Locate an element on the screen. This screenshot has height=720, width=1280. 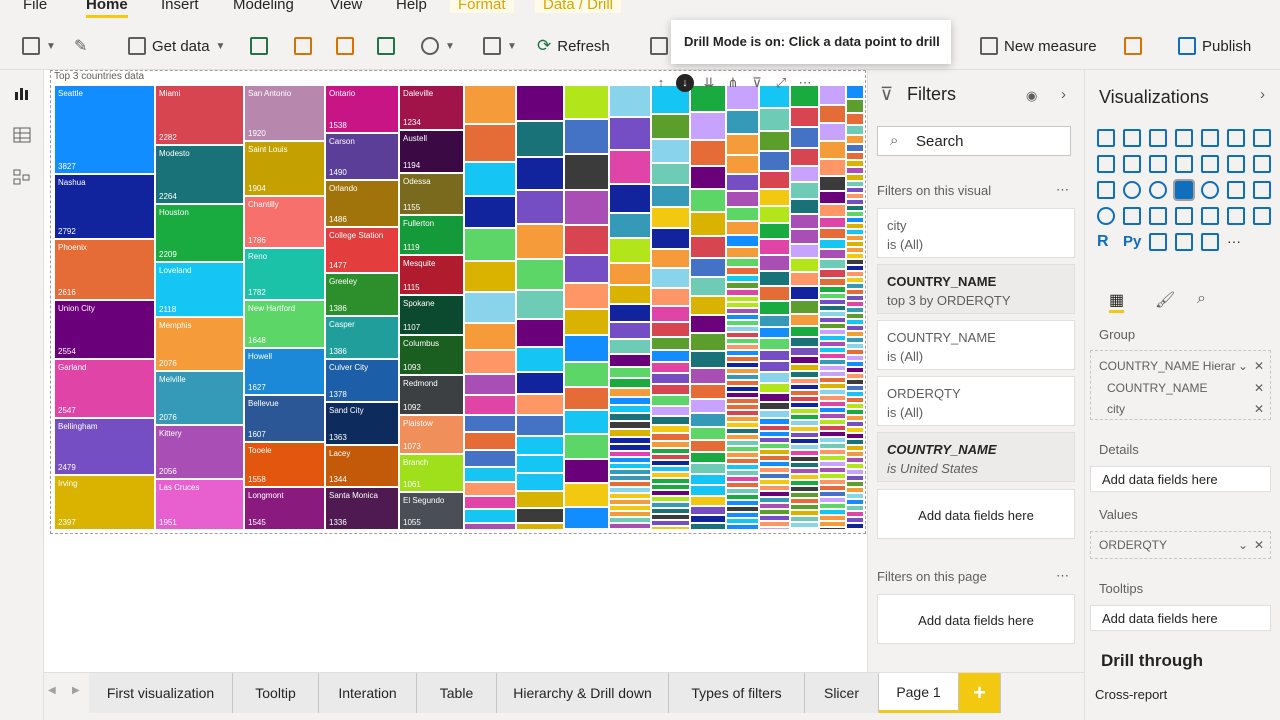
decomposition-tree-icon is located at coordinates (1184, 242).